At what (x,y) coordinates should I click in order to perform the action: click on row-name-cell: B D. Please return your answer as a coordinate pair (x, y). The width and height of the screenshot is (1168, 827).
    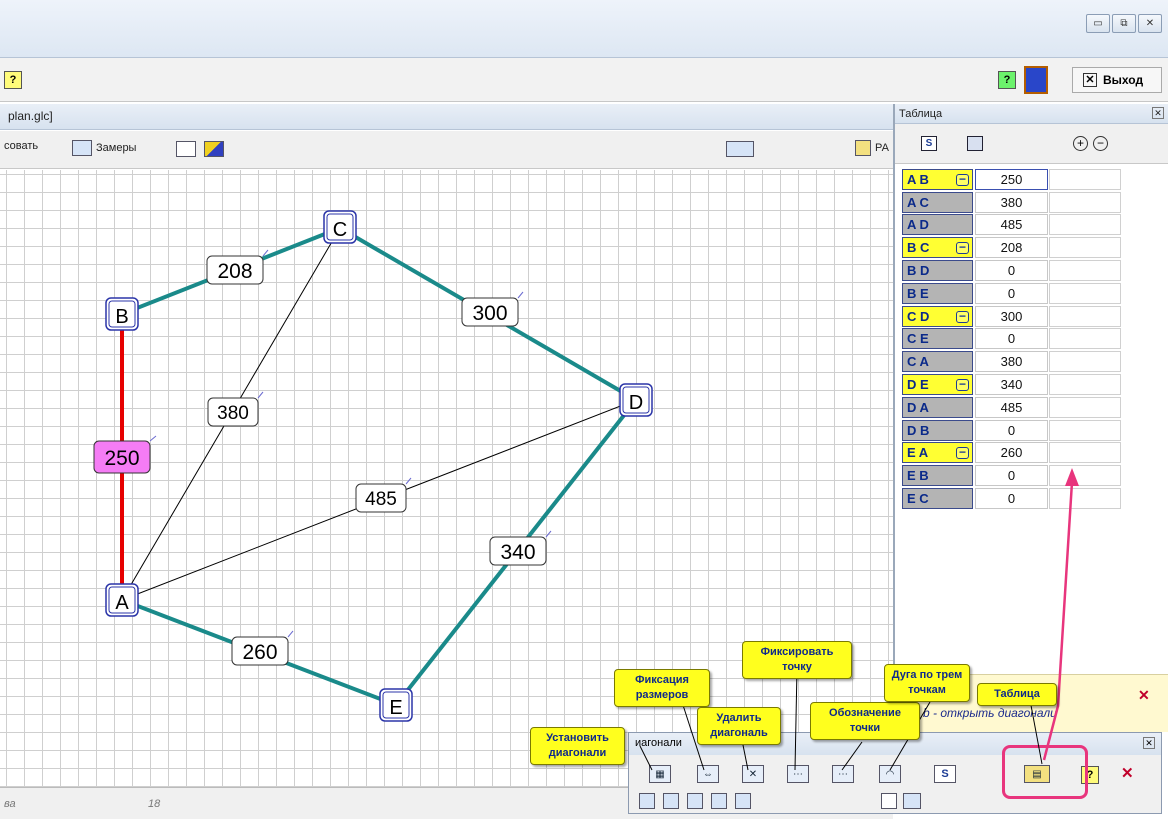
    Looking at the image, I should click on (937, 271).